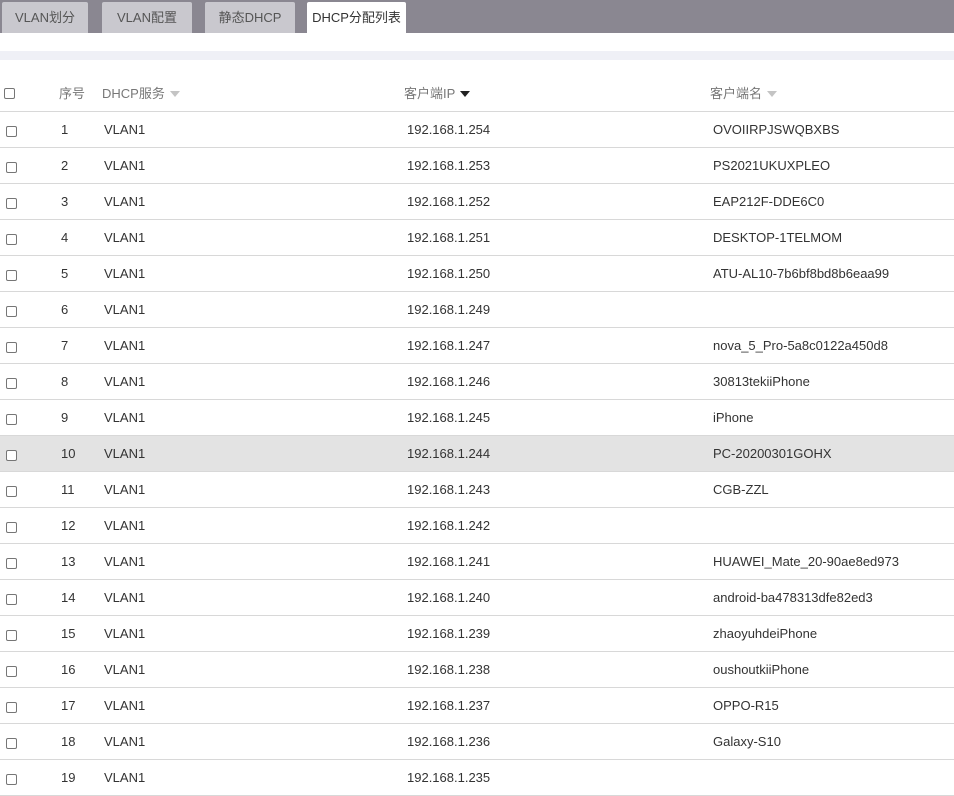  Describe the element at coordinates (65, 165) in the screenshot. I see `row-index: 2` at that location.